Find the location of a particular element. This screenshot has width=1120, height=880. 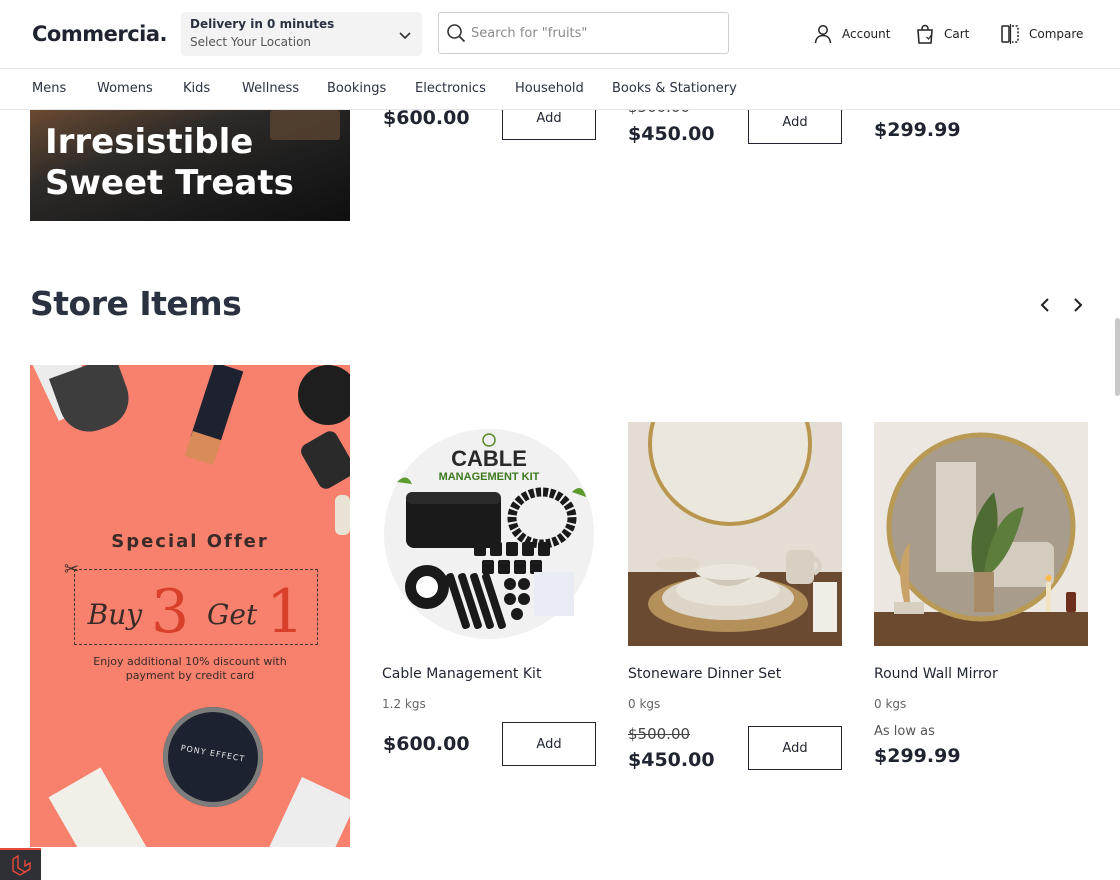

image-title: CABLE is located at coordinates (489, 458).